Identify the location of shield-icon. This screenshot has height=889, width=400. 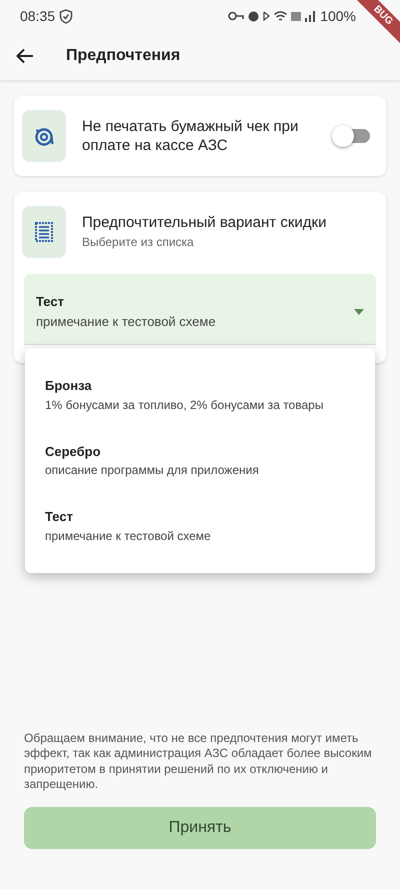
(66, 16).